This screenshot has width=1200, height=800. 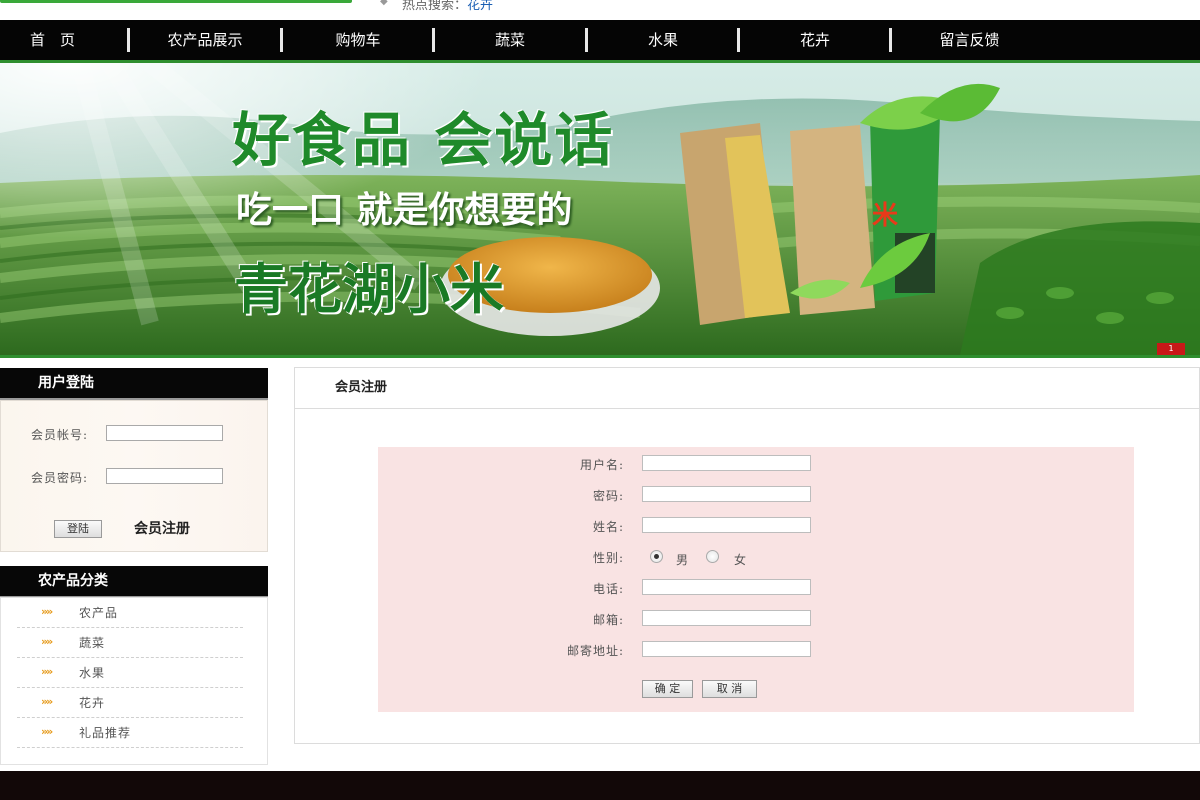 What do you see at coordinates (92, 673) in the screenshot?
I see `category-item-label: 水果` at bounding box center [92, 673].